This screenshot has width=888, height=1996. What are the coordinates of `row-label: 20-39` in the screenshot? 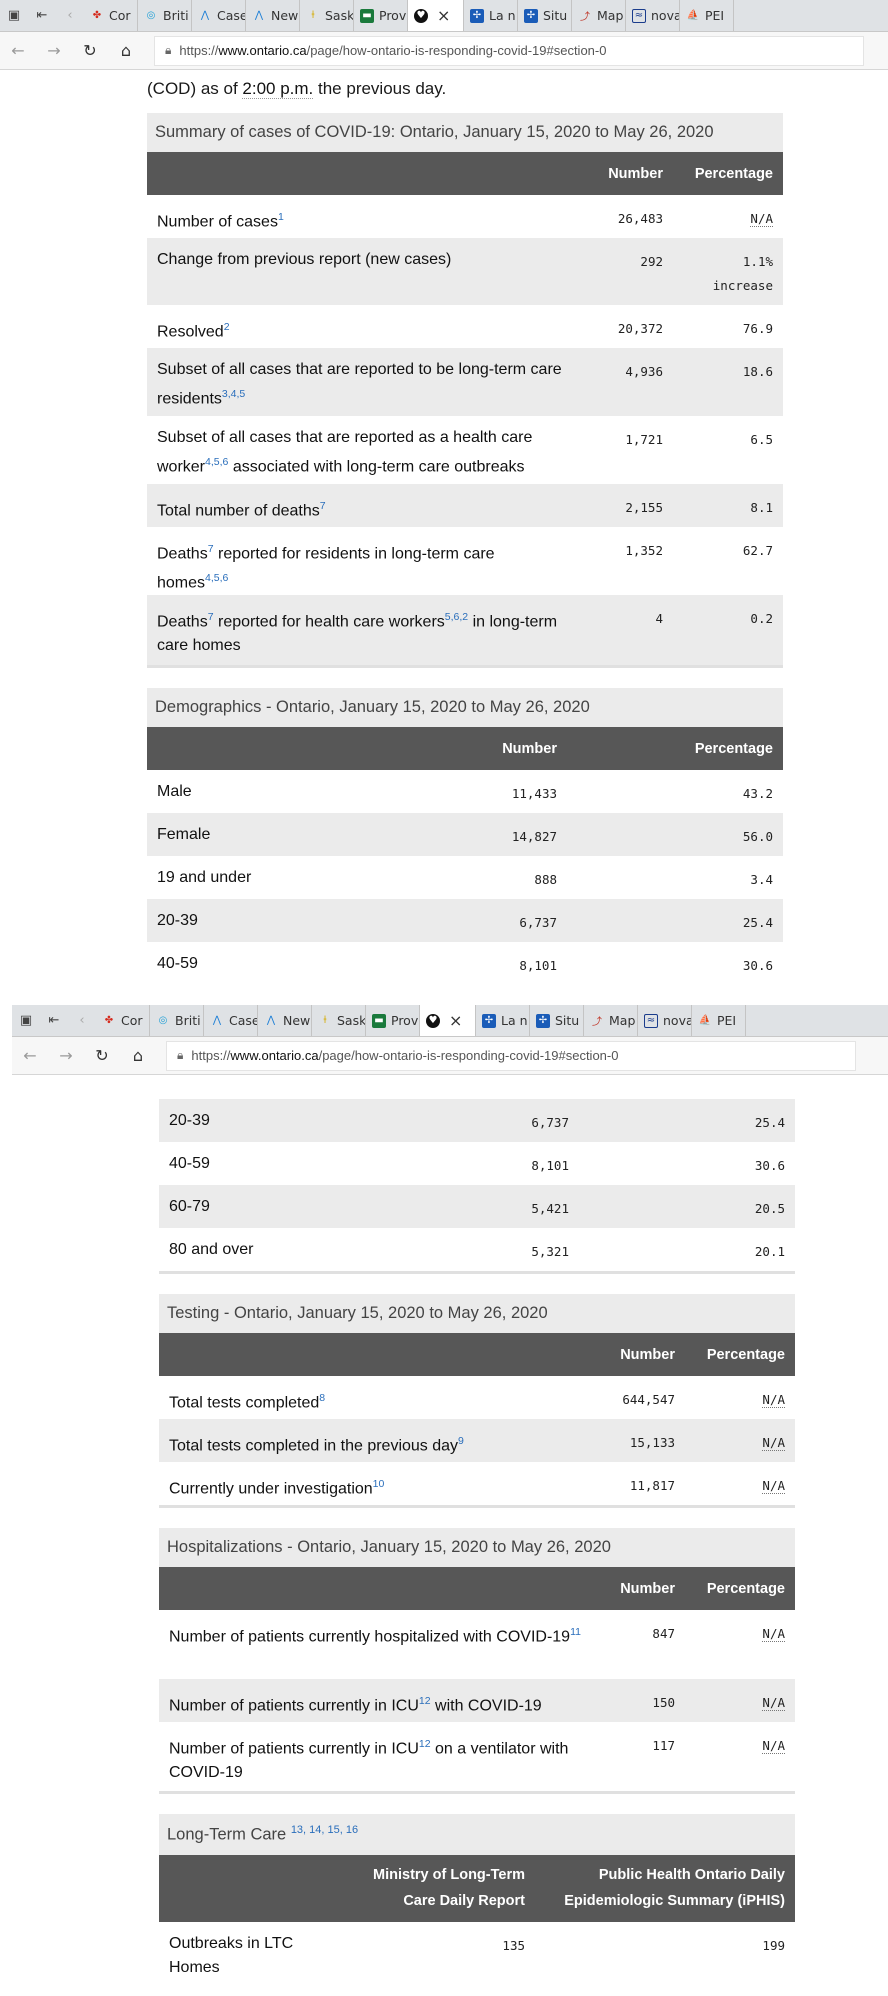 It's located at (189, 1120).